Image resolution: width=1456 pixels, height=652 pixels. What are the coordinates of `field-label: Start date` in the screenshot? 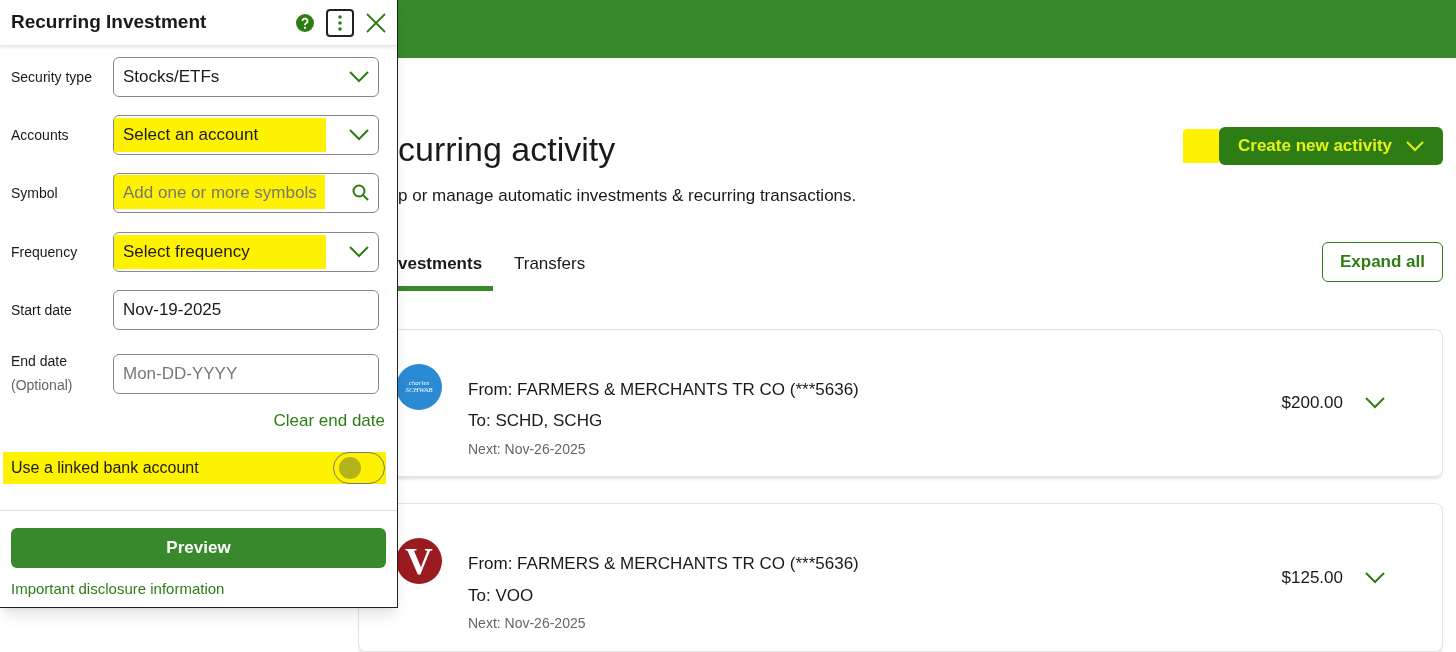 It's located at (42, 310).